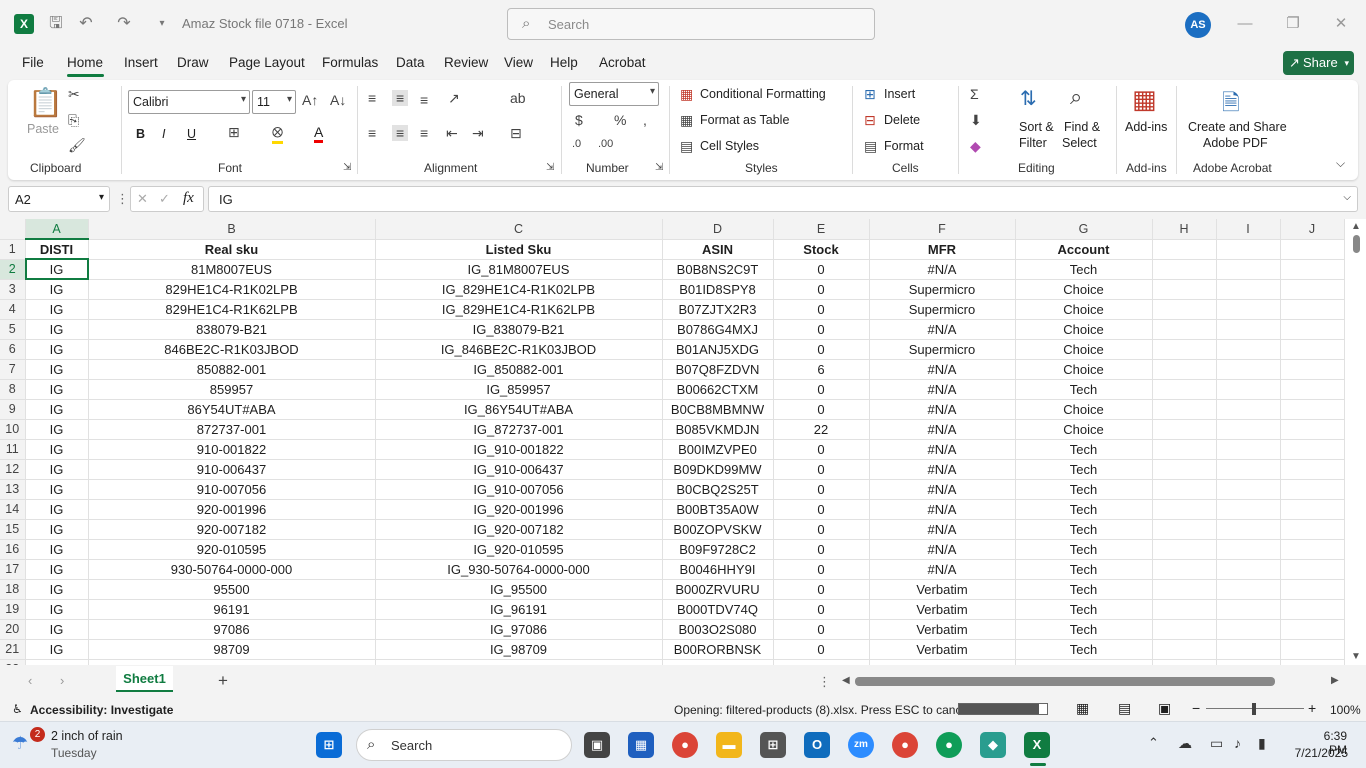  Describe the element at coordinates (1356, 442) in the screenshot. I see `vertical-scrollbar: ▲ ▼` at that location.